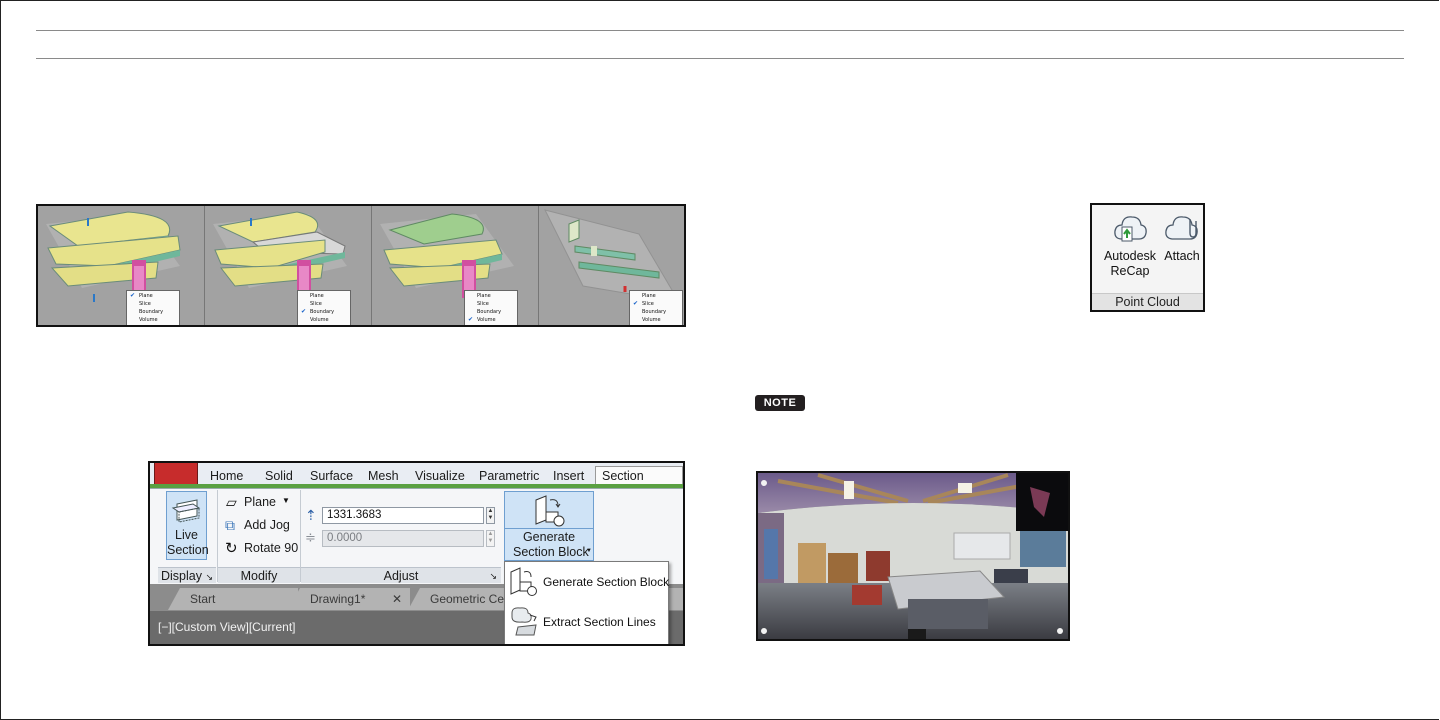 Image resolution: width=1440 pixels, height=720 pixels. Describe the element at coordinates (440, 476) in the screenshot. I see `tab-visualize: Visualize` at that location.